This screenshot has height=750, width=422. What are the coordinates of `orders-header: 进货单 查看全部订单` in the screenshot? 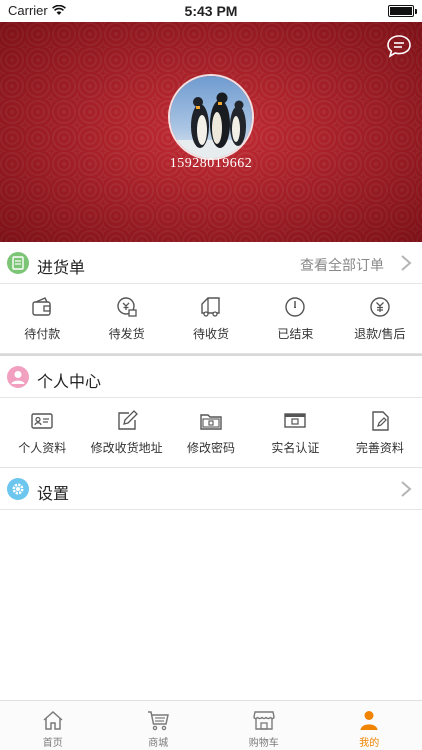 It's located at (211, 263).